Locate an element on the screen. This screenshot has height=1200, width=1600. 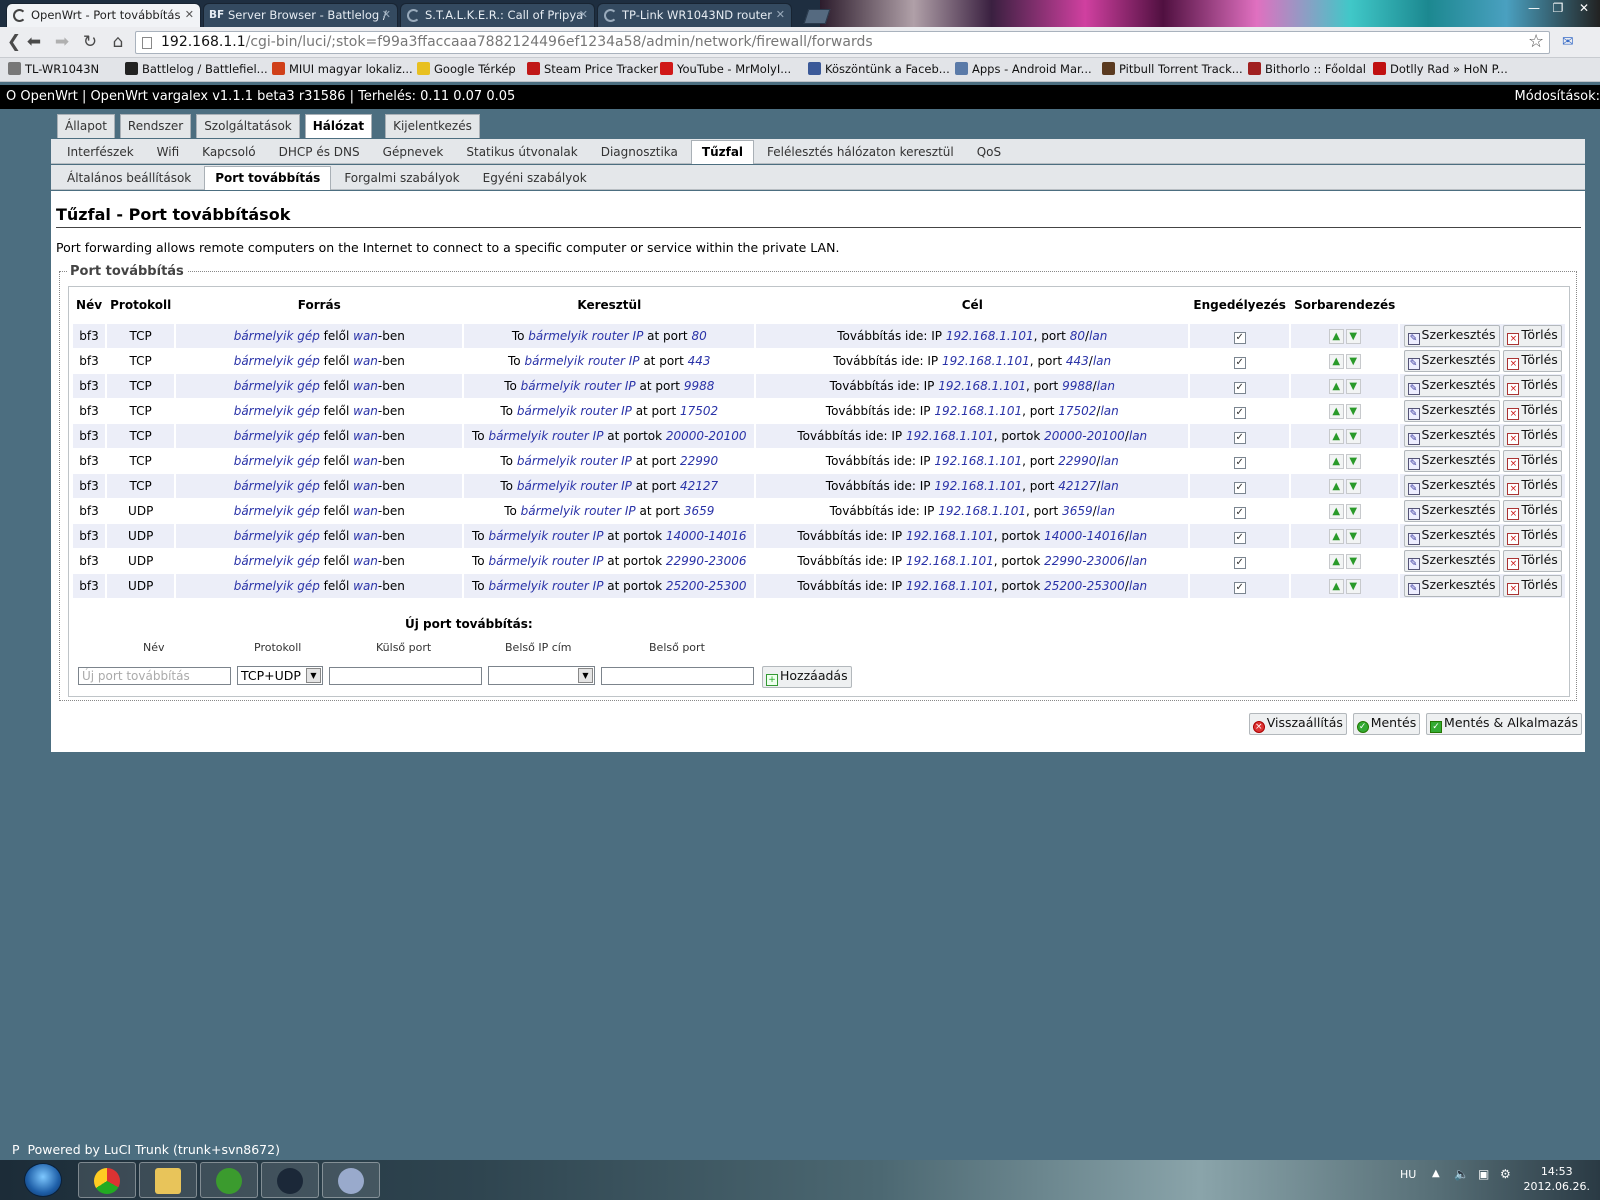
add-button: + Hozzáadás is located at coordinates (807, 677).